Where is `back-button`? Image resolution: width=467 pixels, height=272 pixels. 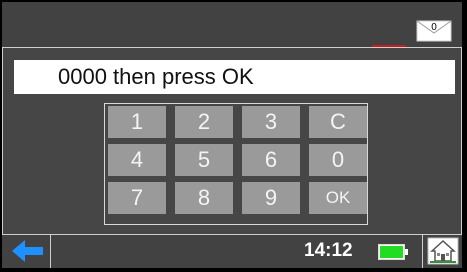
back-button is located at coordinates (28, 251).